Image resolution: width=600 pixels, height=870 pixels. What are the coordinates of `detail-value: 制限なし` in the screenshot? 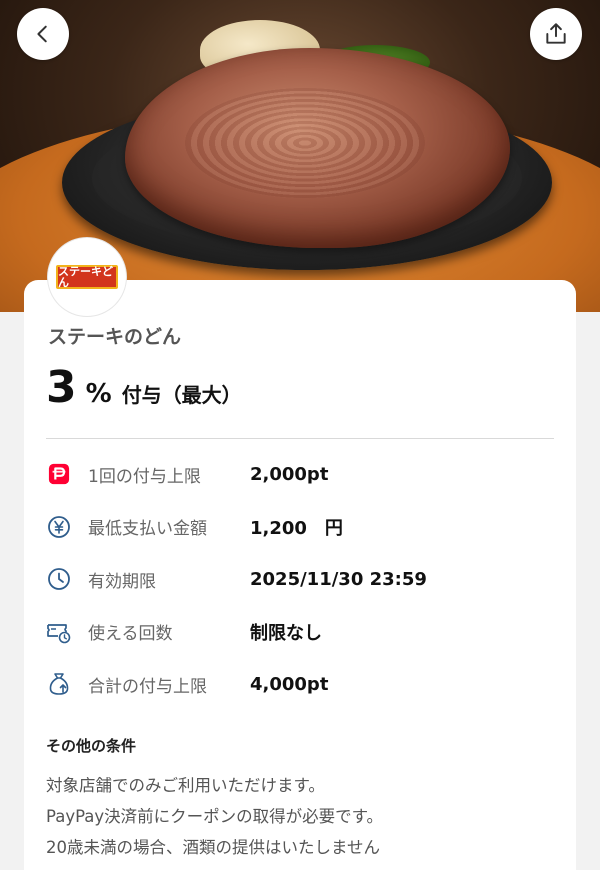 It's located at (286, 633).